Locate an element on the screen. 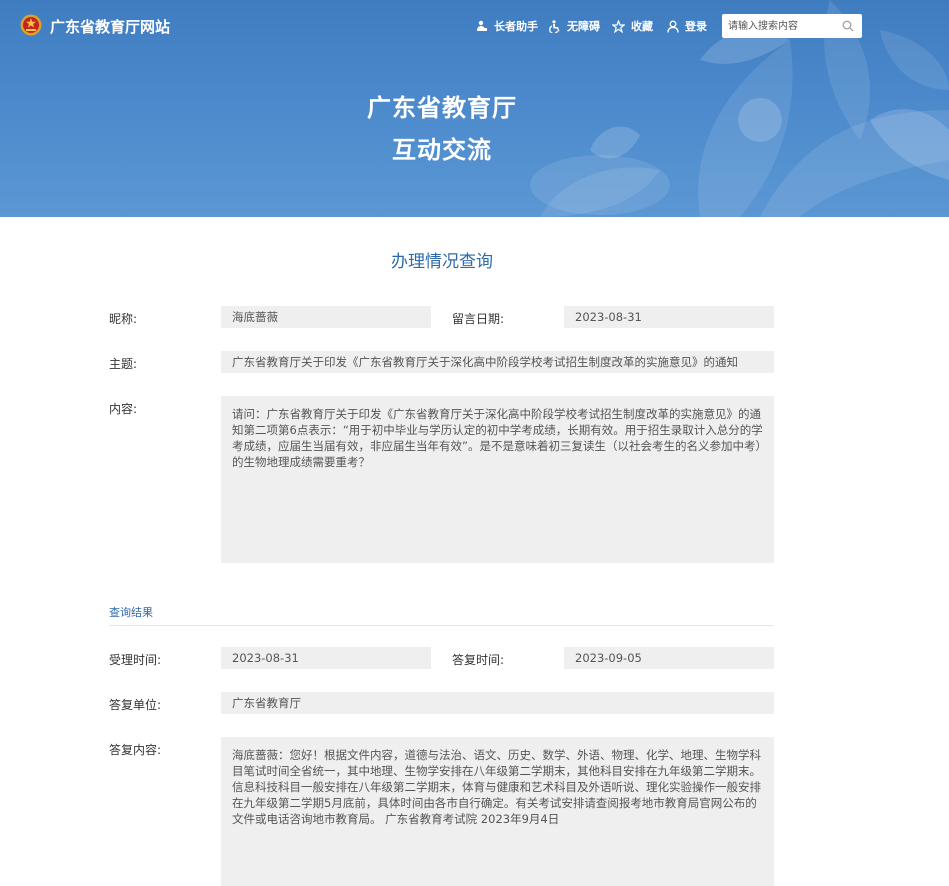  nav-label: 无障碍 is located at coordinates (583, 26).